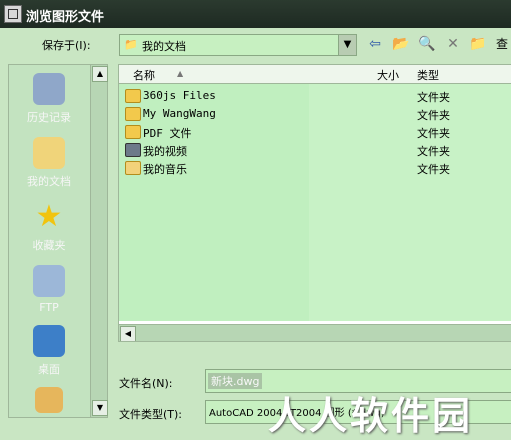 The width and height of the screenshot is (511, 440). What do you see at coordinates (13, 14) in the screenshot?
I see `app-icon` at bounding box center [13, 14].